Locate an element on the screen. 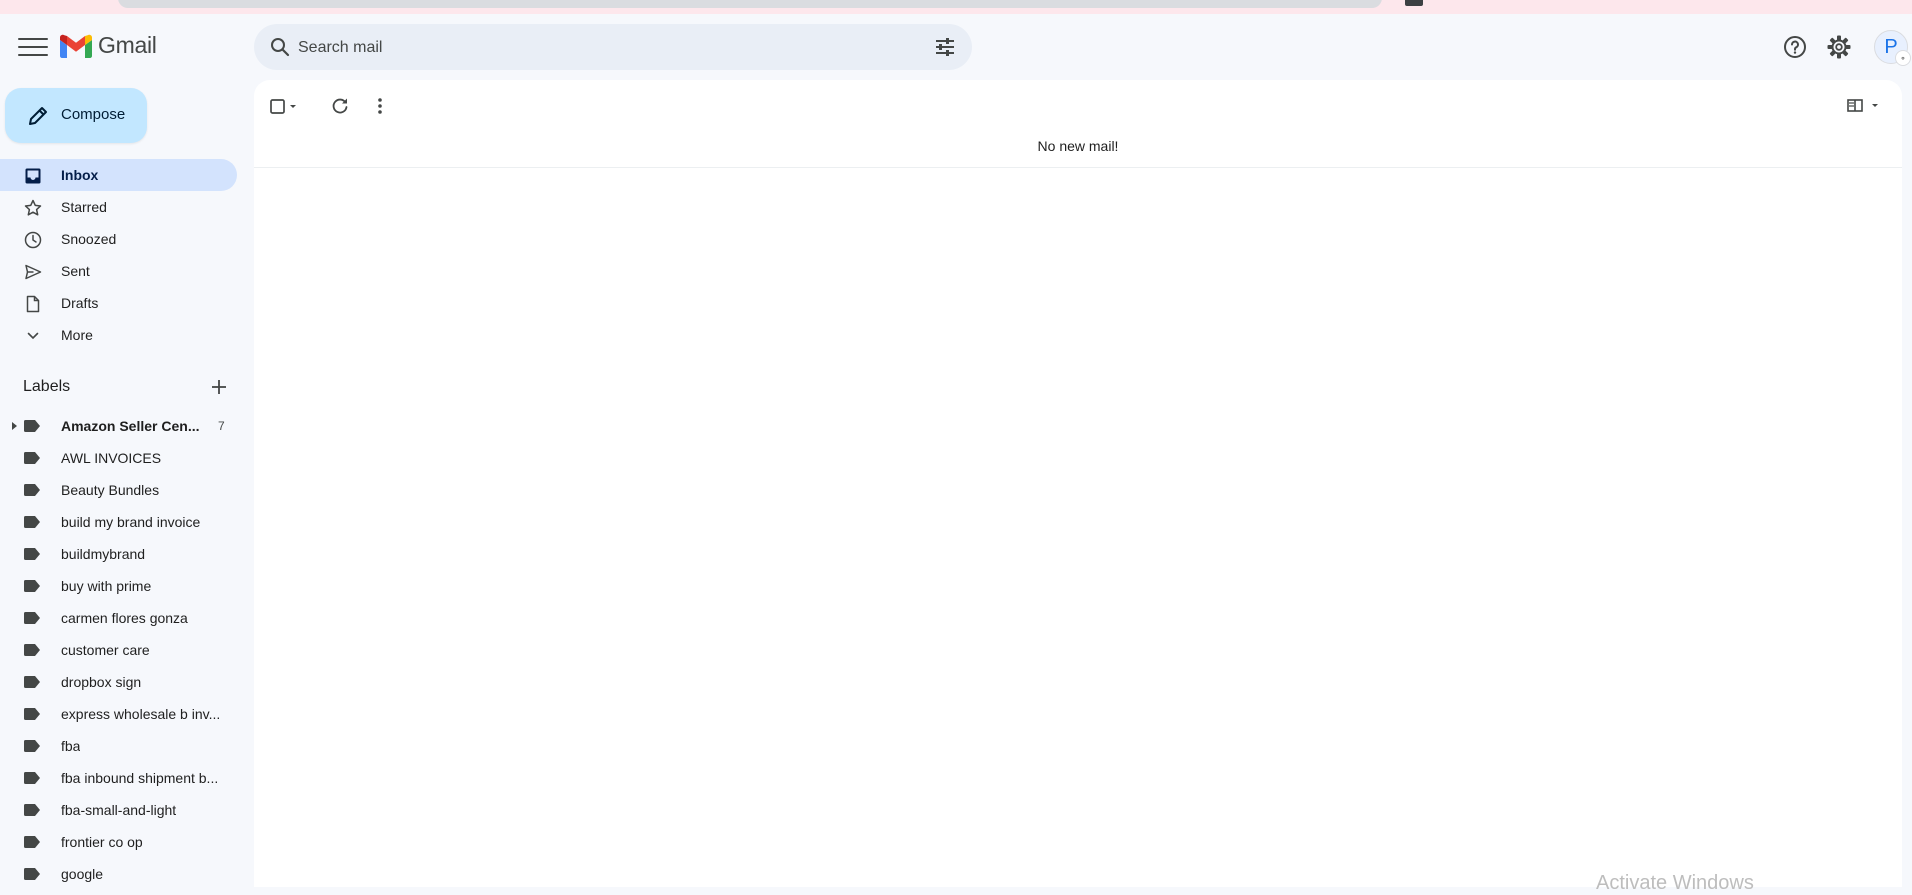  refresh-icon is located at coordinates (340, 106).